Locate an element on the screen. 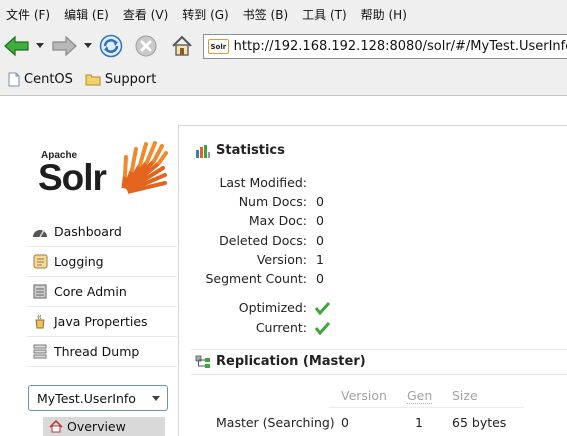 The width and height of the screenshot is (567, 436). stop-button is located at coordinates (146, 46).